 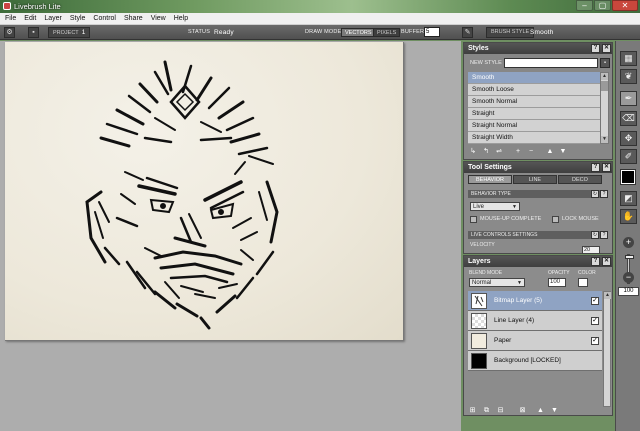 I want to click on hand-tool-icon: ✋, so click(x=628, y=216).